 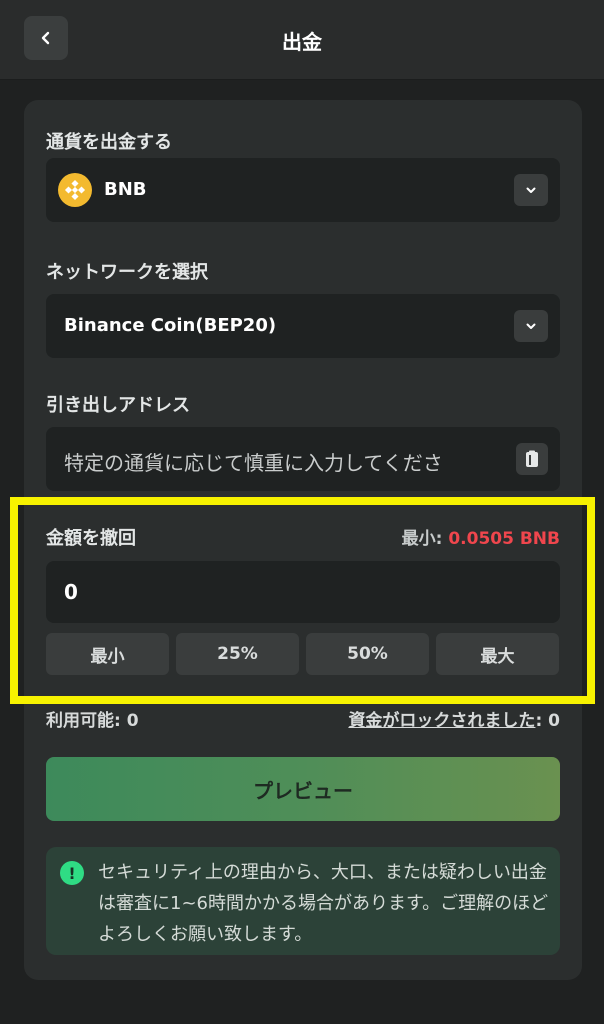 I want to click on currency-select: BNB, so click(x=303, y=190).